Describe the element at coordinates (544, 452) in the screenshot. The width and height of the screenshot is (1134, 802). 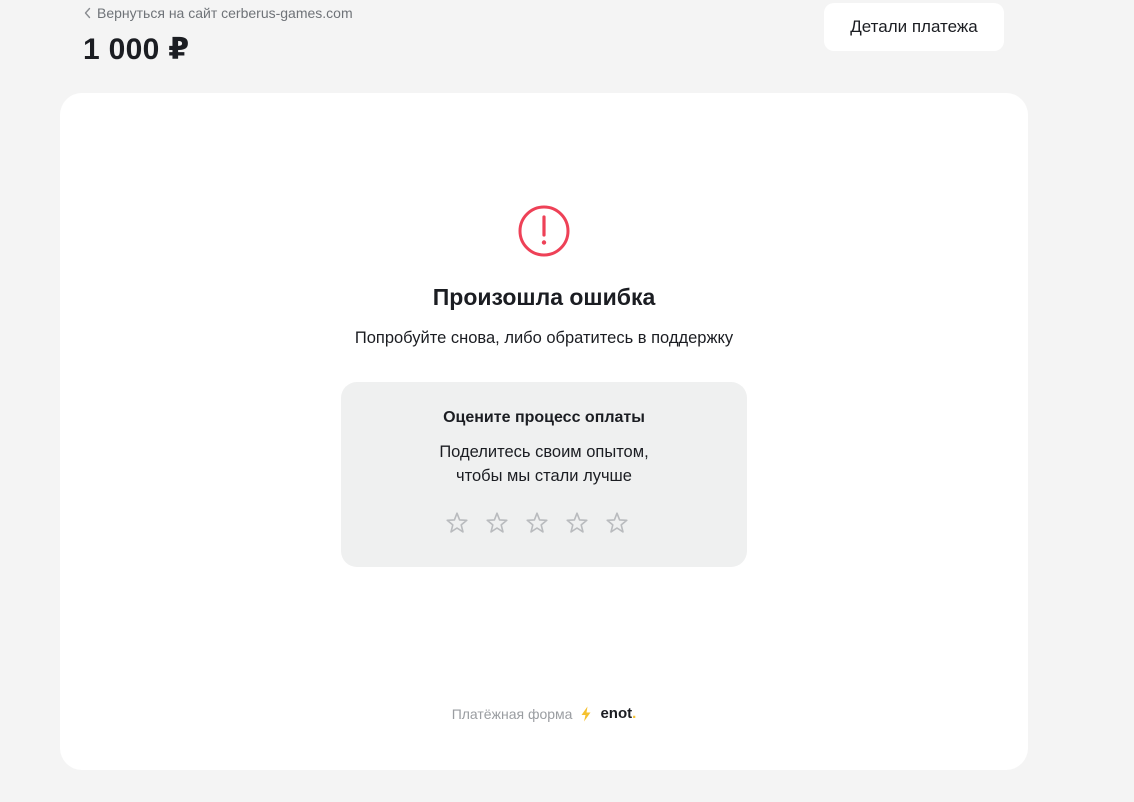
I see `rating-text-line-1: Поделитесь своим опытом,` at that location.